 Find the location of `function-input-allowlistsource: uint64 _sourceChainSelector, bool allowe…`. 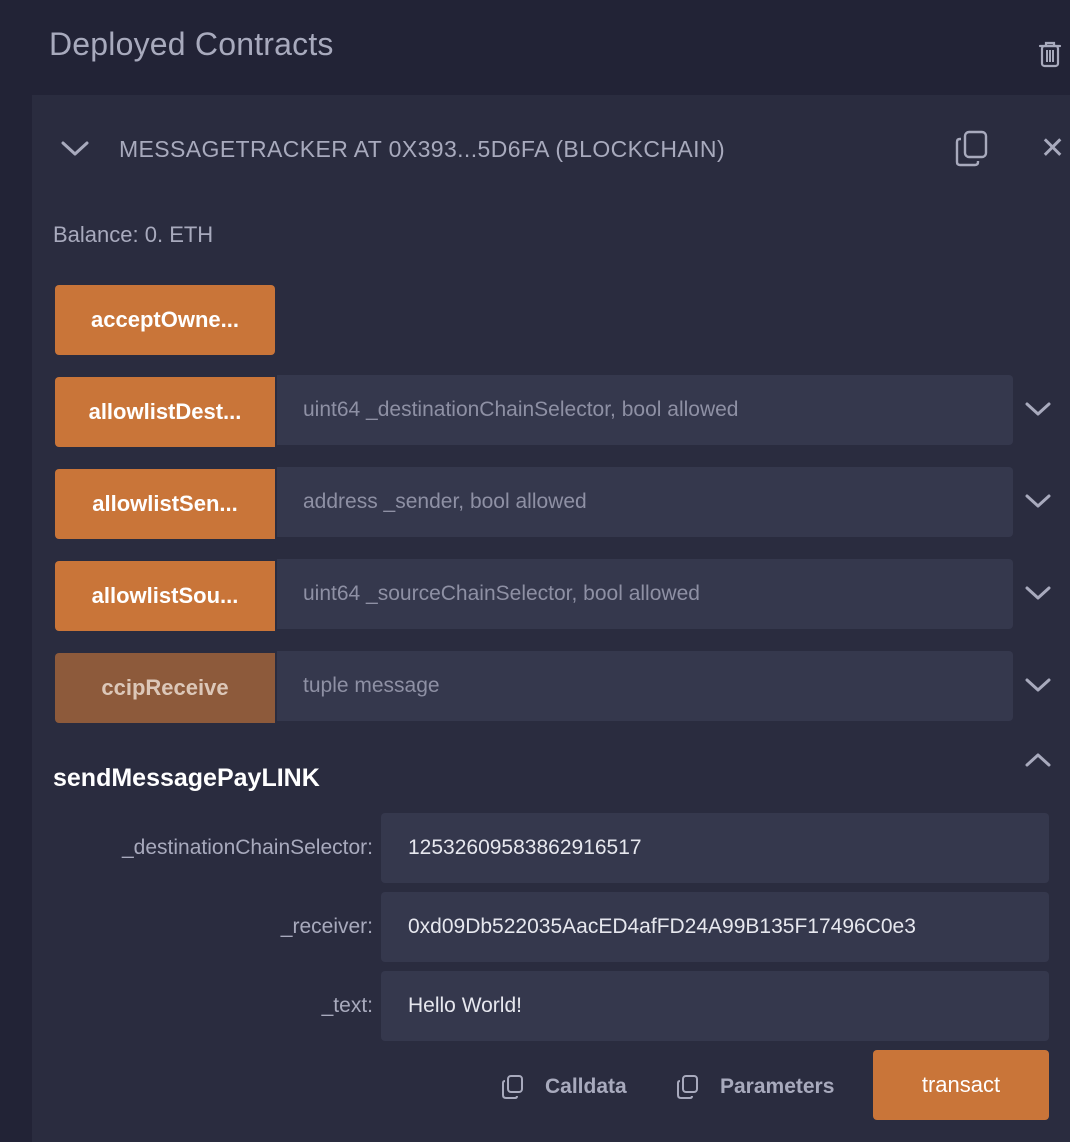

function-input-allowlistsource: uint64 _sourceChainSelector, bool allowe… is located at coordinates (645, 594).